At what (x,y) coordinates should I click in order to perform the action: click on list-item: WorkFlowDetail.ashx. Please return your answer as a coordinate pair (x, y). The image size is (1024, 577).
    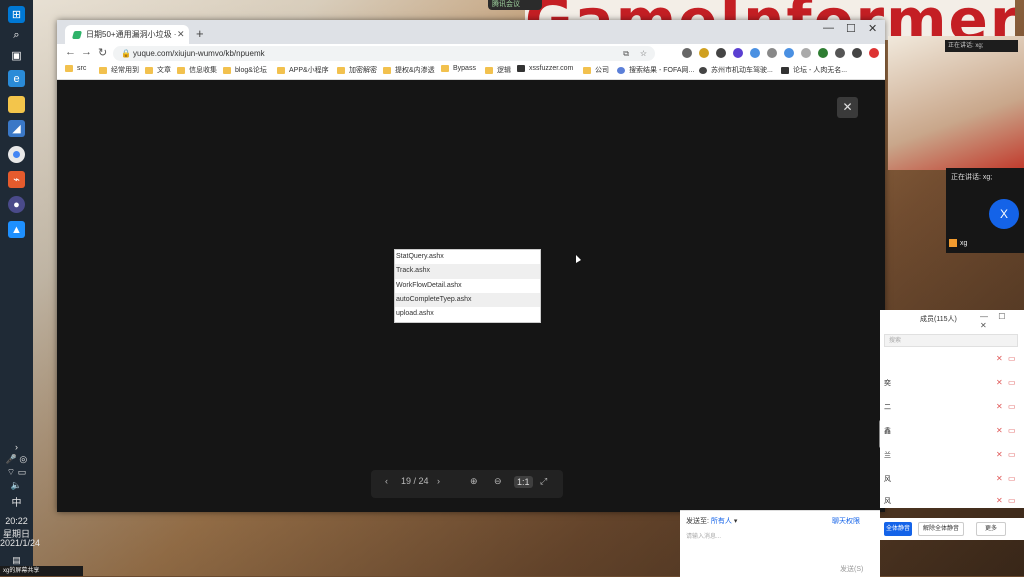
    Looking at the image, I should click on (429, 285).